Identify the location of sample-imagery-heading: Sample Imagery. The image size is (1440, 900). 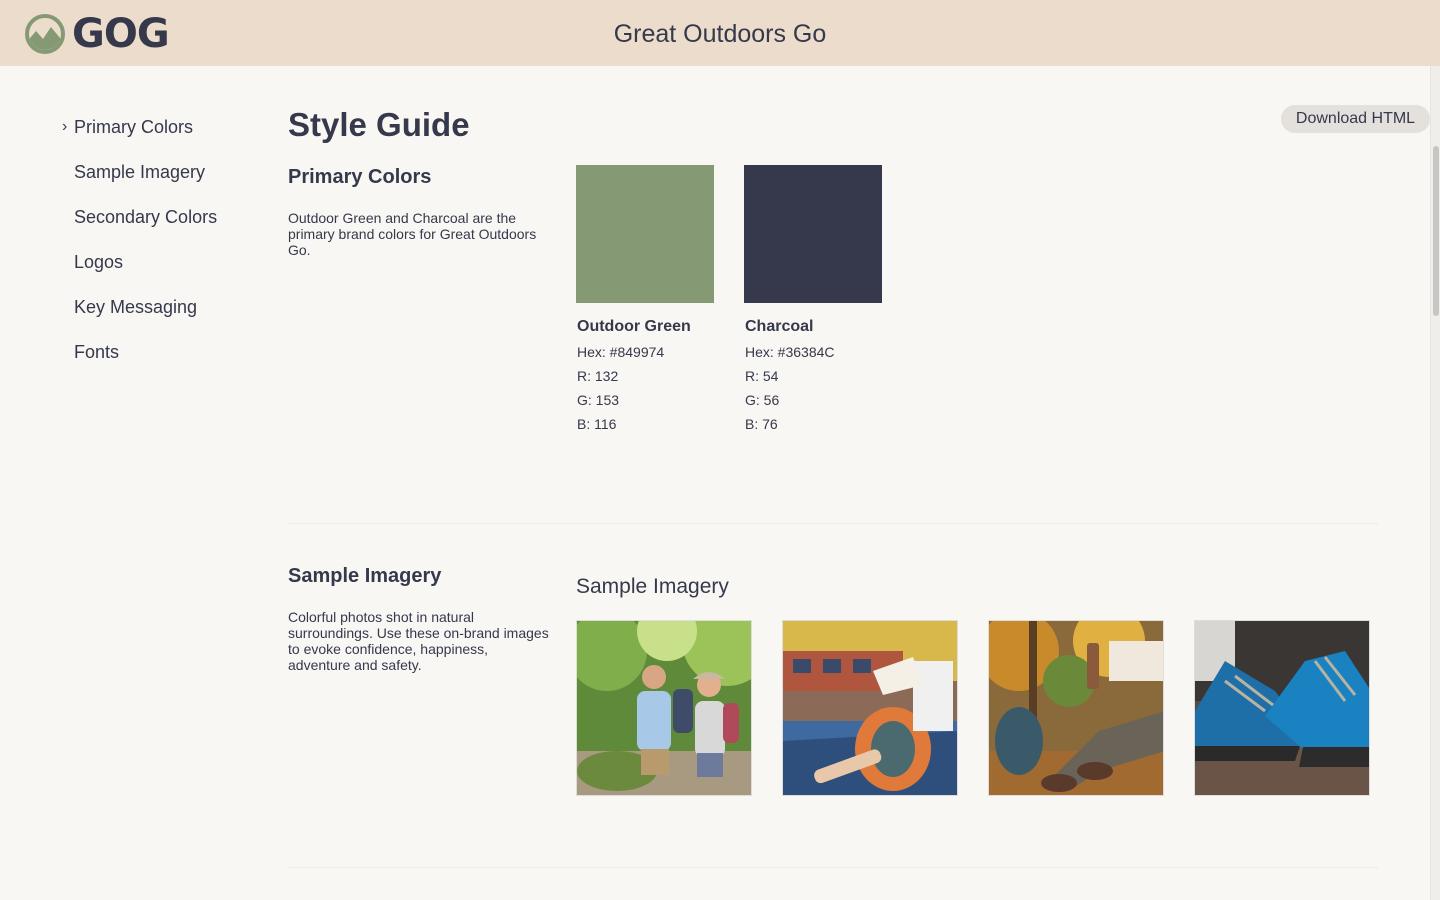
(365, 576).